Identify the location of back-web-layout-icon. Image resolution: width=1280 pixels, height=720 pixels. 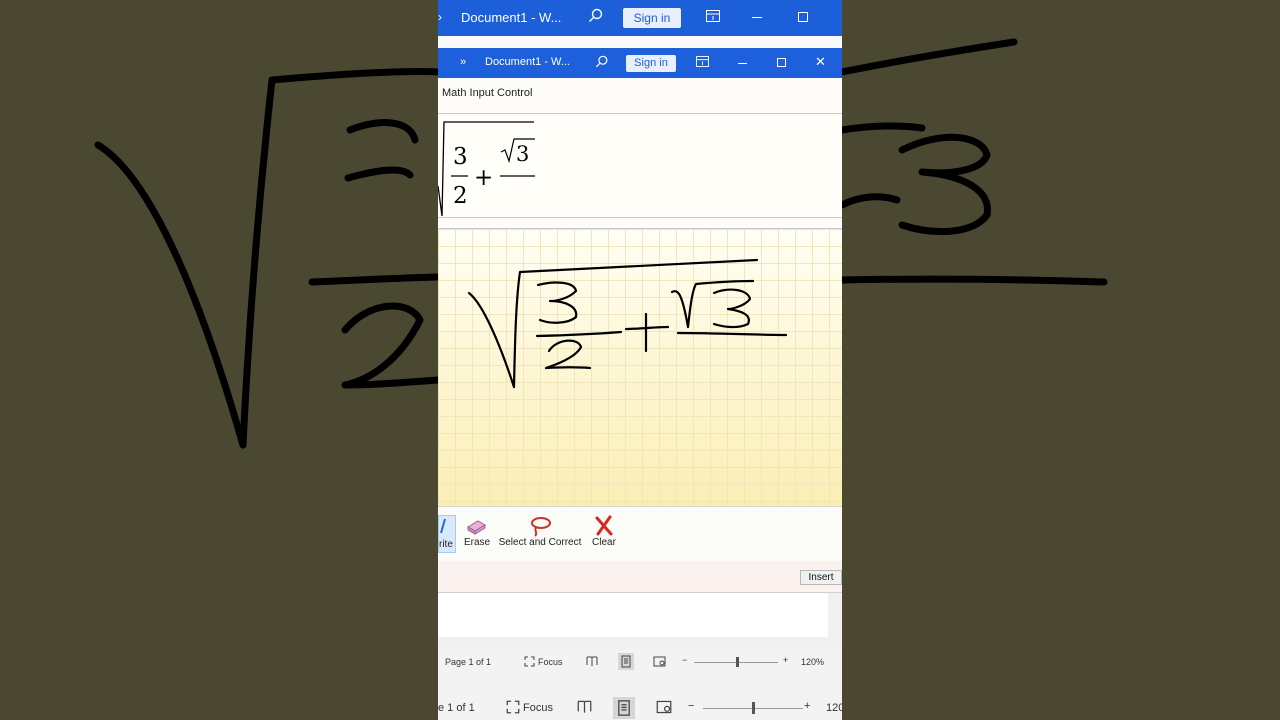
(664, 707).